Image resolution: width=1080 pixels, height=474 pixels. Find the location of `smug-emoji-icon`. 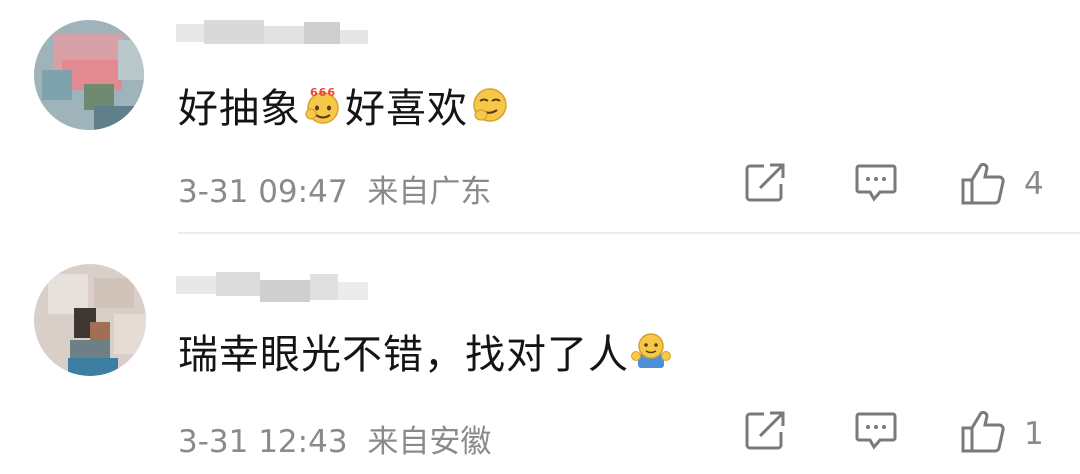

smug-emoji-icon is located at coordinates (490, 105).